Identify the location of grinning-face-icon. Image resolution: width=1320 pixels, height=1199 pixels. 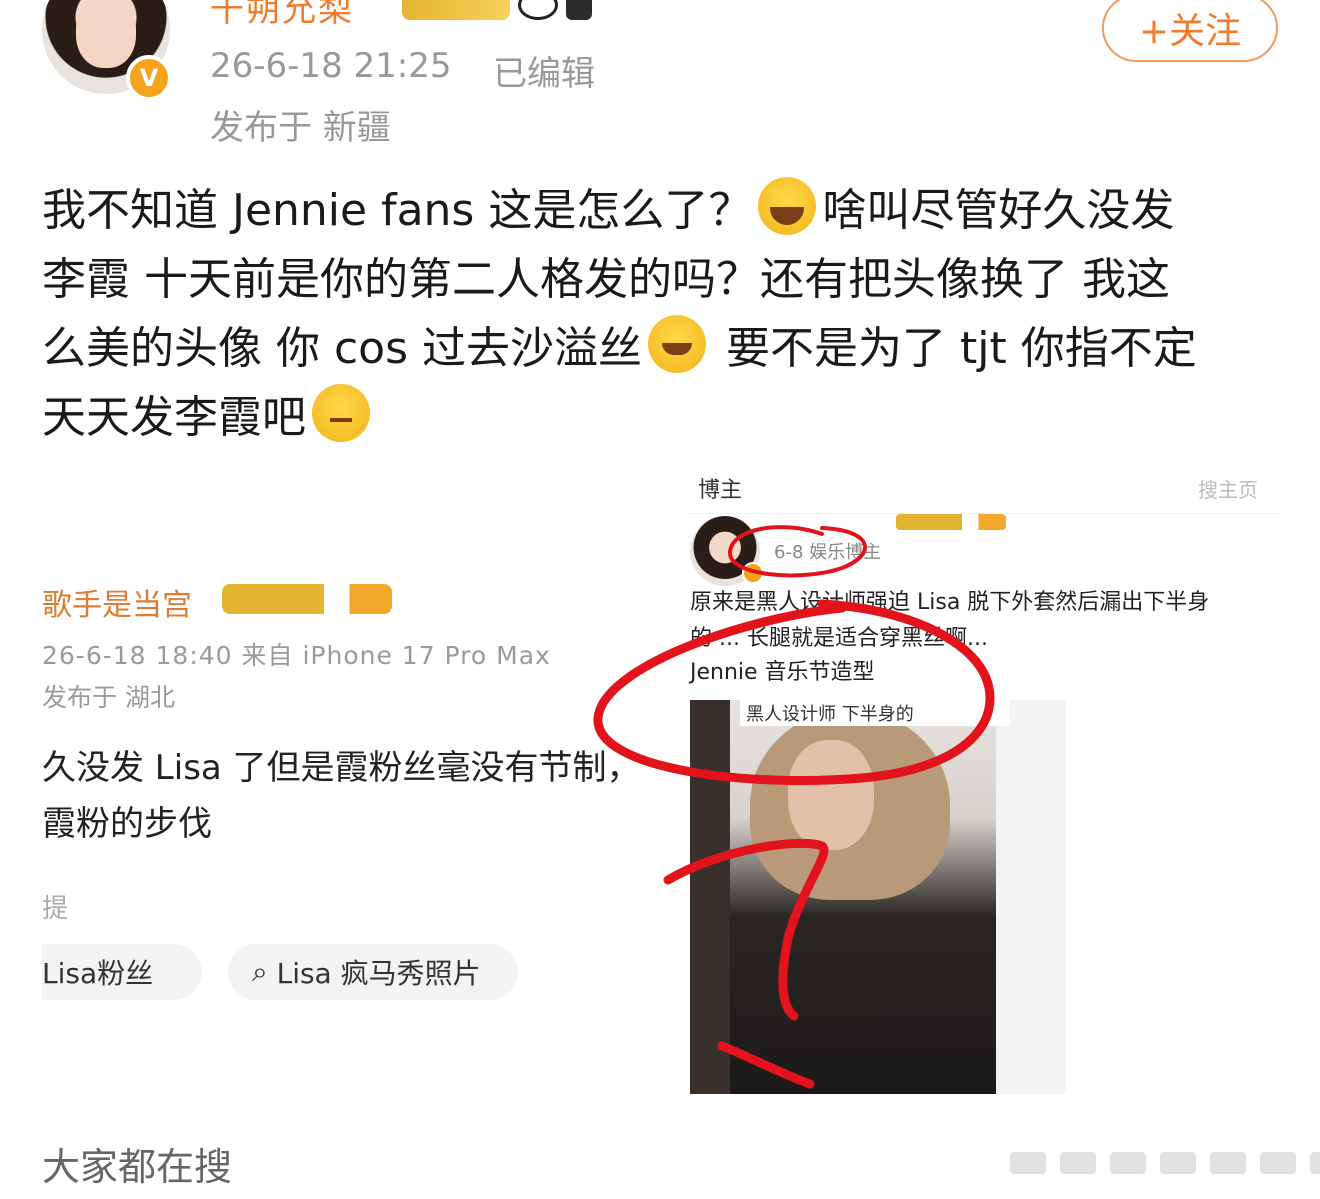
(677, 344).